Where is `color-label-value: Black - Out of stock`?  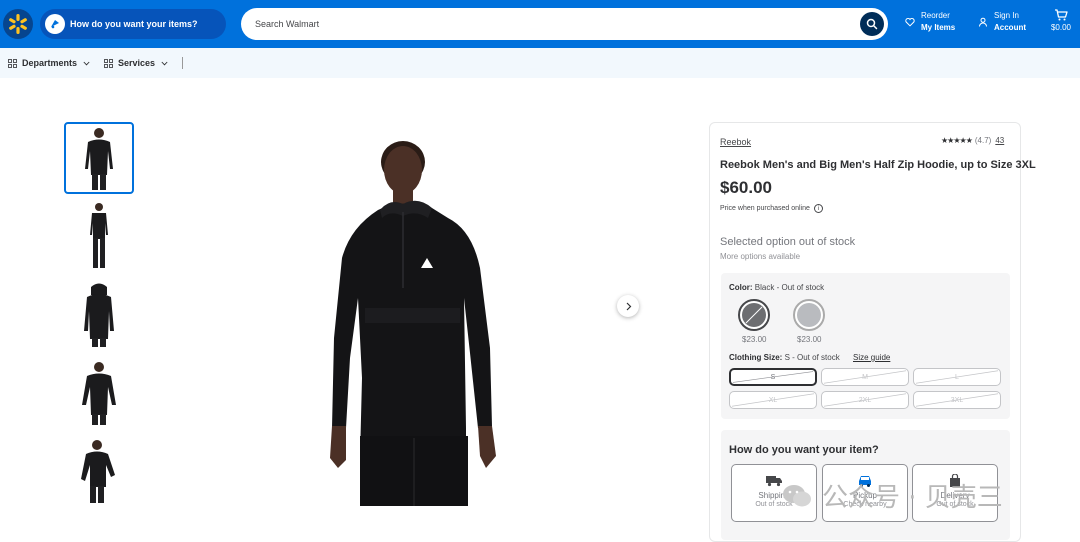 color-label-value: Black - Out of stock is located at coordinates (789, 287).